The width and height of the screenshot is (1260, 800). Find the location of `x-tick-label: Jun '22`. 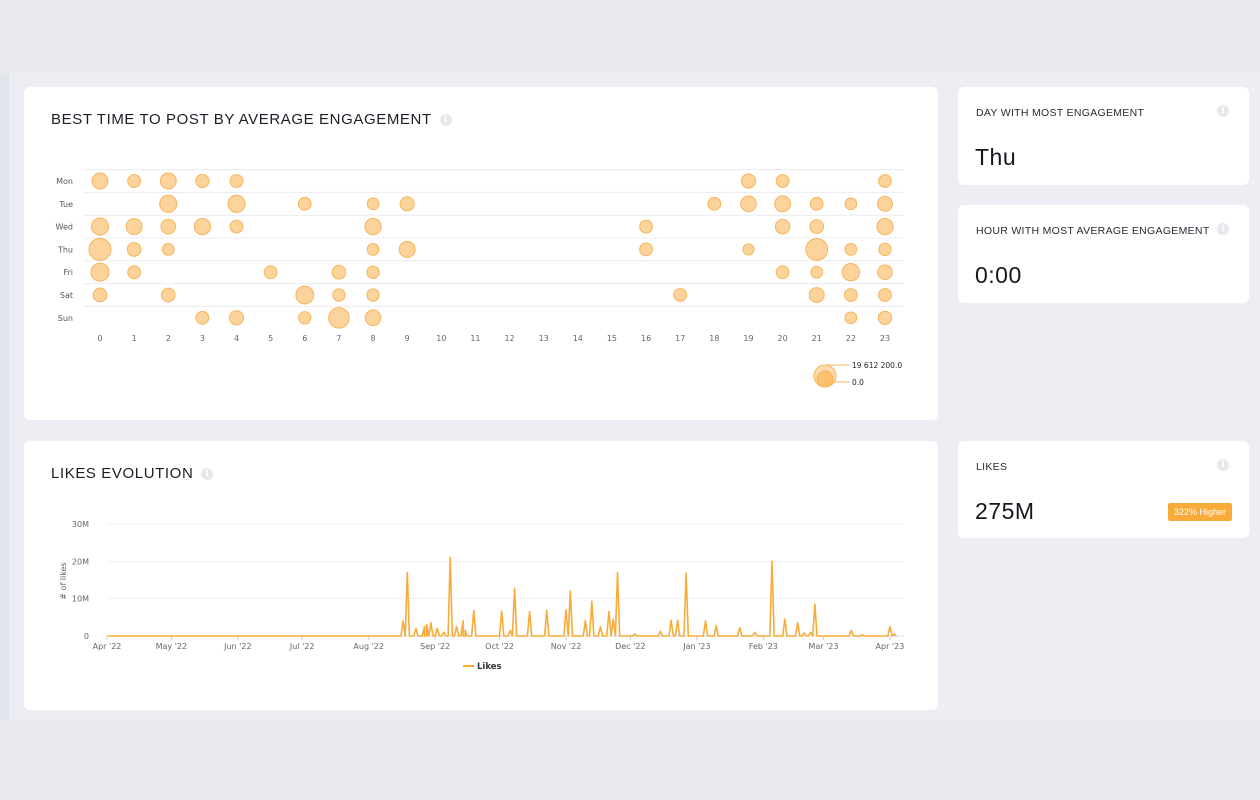

x-tick-label: Jun '22 is located at coordinates (237, 646).